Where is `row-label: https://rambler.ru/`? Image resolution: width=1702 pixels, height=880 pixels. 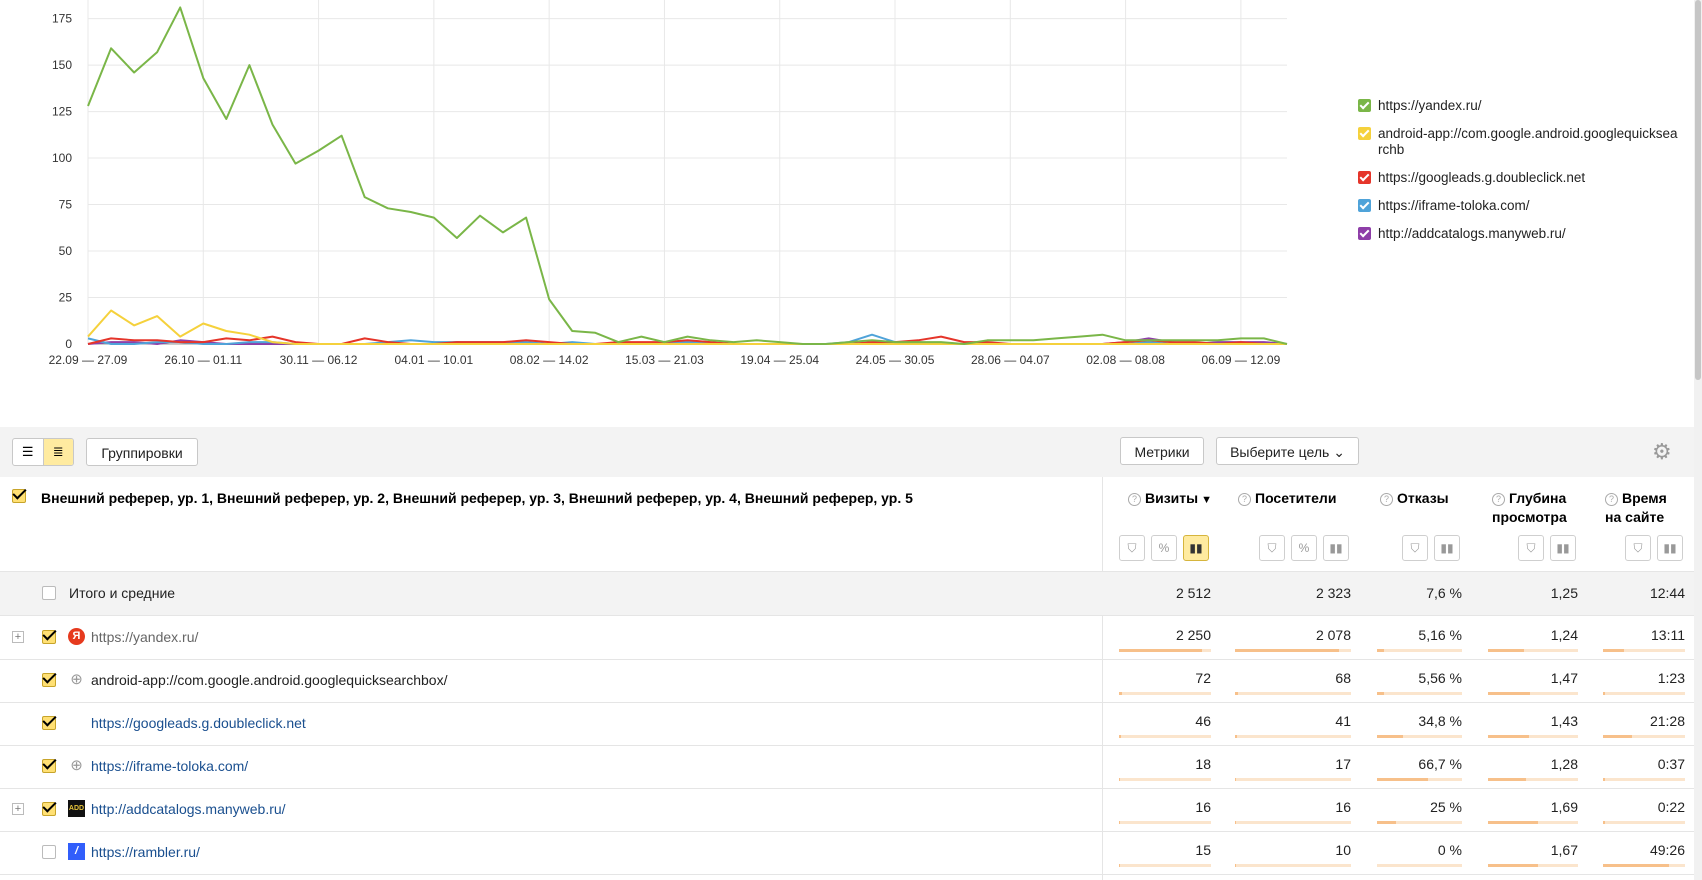
row-label: https://rambler.ru/ is located at coordinates (145, 852).